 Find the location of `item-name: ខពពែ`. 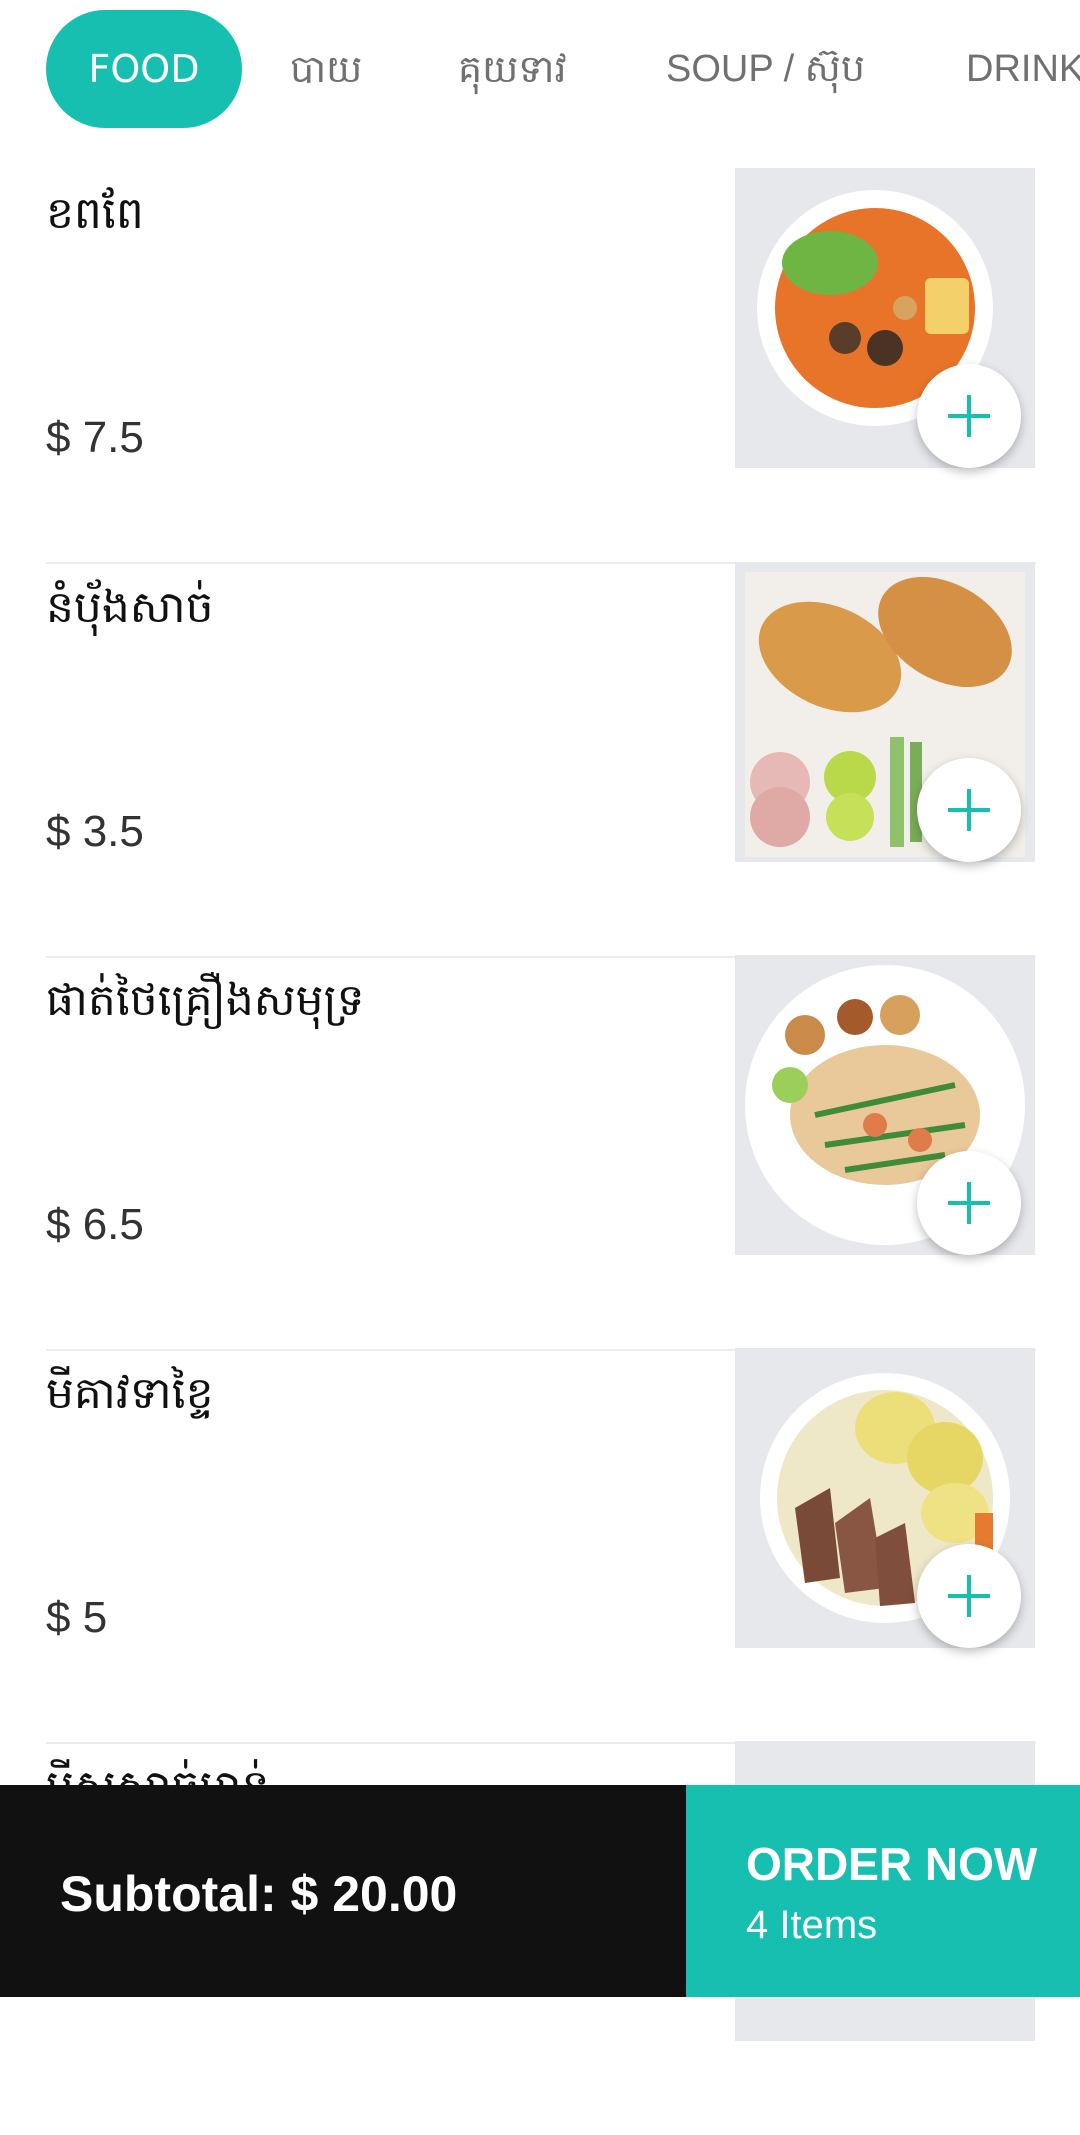

item-name: ខពពែ is located at coordinates (95, 213).